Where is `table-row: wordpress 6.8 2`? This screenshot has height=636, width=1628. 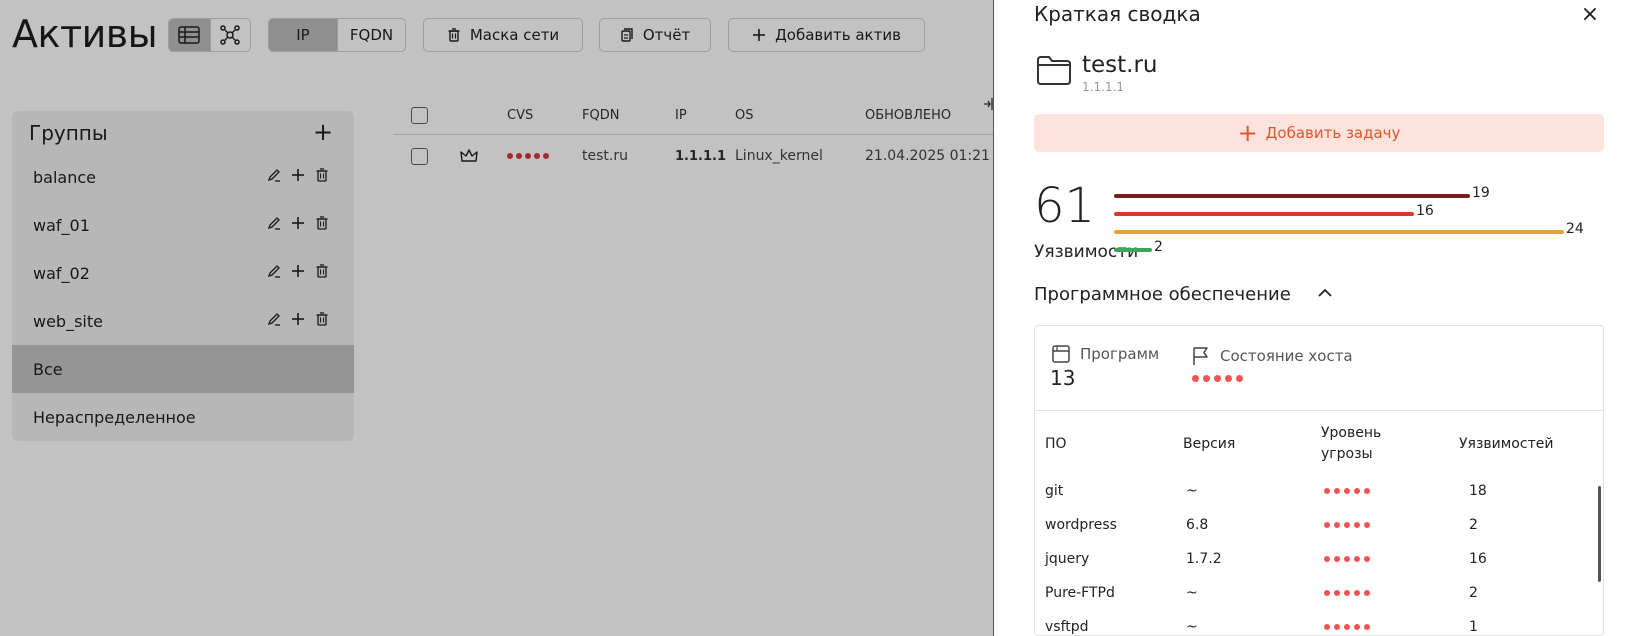 table-row: wordpress 6.8 2 is located at coordinates (1319, 525).